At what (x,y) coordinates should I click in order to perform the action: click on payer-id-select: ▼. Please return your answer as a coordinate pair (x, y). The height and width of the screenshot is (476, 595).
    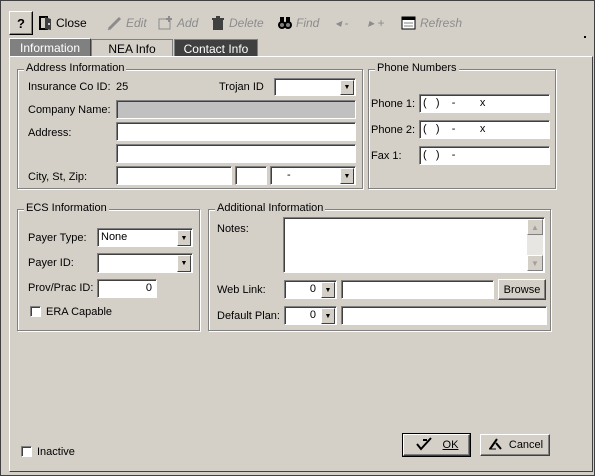
    Looking at the image, I should click on (145, 263).